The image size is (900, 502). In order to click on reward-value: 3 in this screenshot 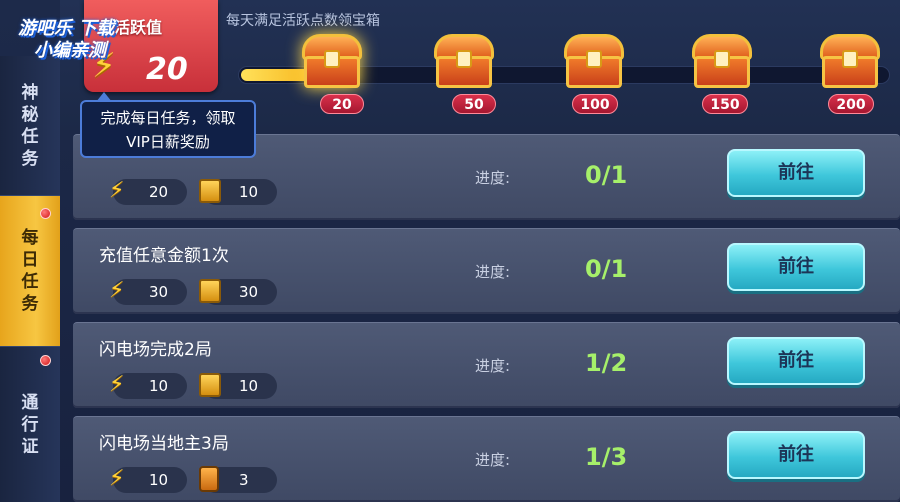, I will do `click(244, 480)`.